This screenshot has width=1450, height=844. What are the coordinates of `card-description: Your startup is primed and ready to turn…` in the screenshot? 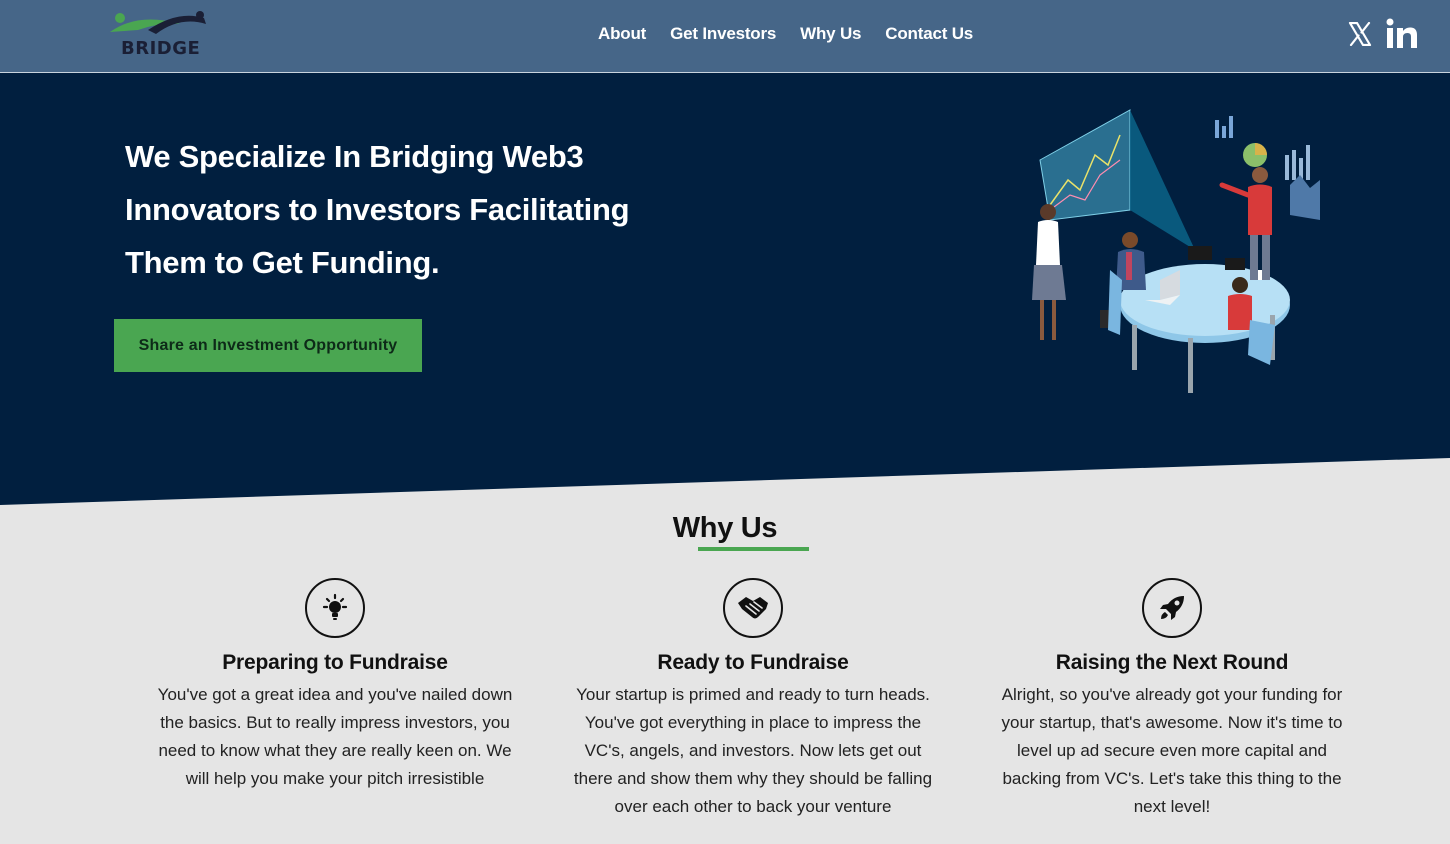 It's located at (753, 750).